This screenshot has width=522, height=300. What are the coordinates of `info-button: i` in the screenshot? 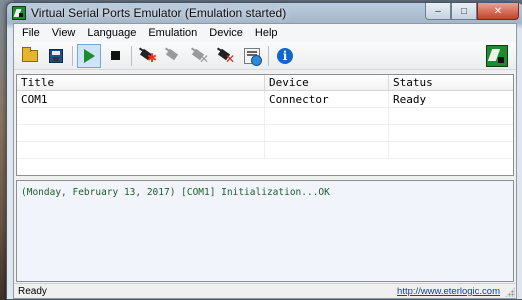 It's located at (285, 56).